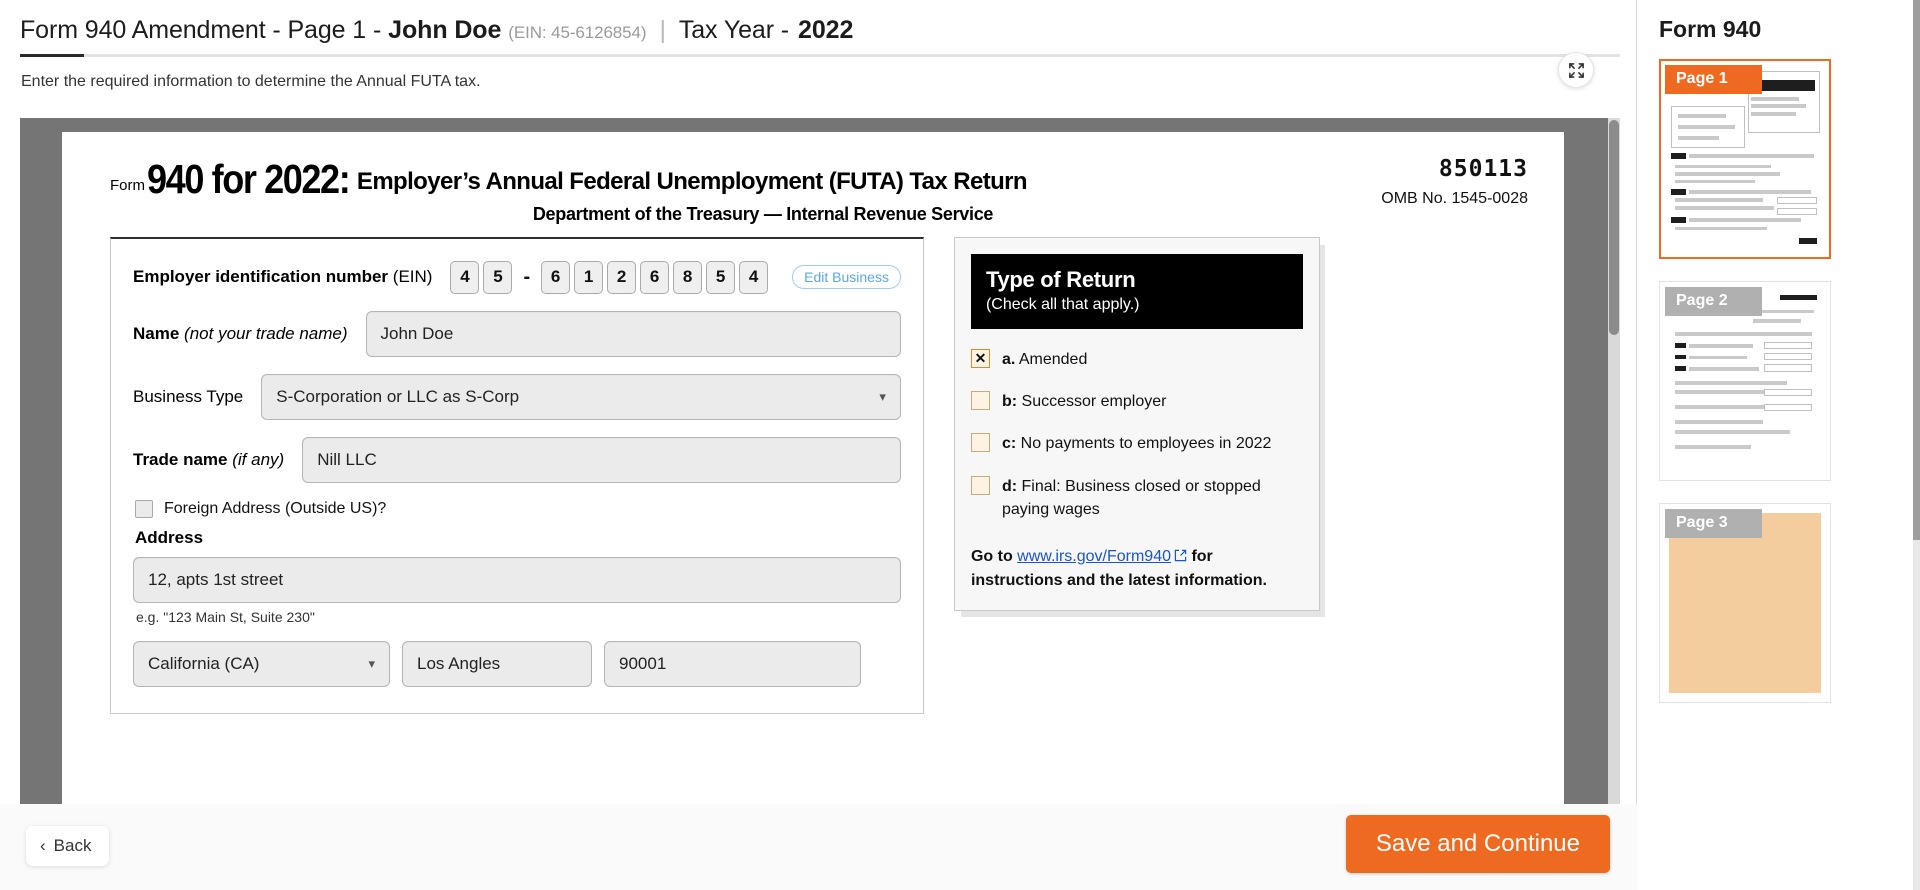 This screenshot has width=1920, height=890. I want to click on type-of-return-title: Type of Return, so click(1060, 279).